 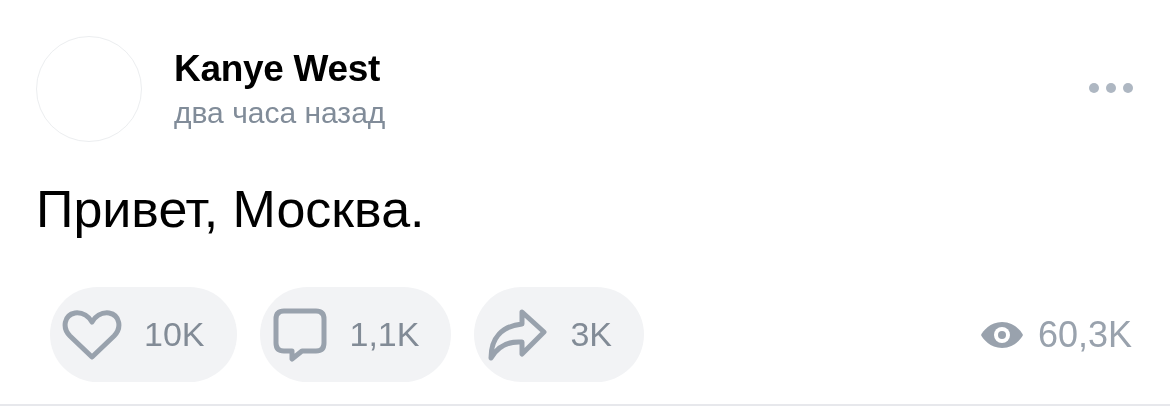 What do you see at coordinates (92, 334) in the screenshot?
I see `heart-icon` at bounding box center [92, 334].